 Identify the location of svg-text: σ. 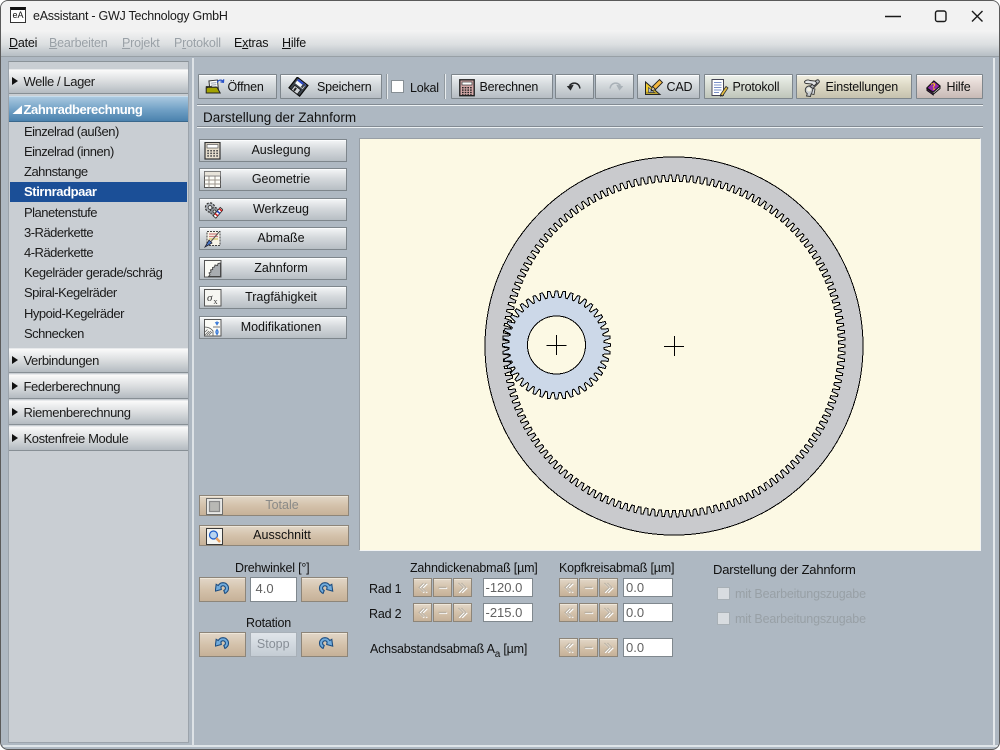
(210, 298).